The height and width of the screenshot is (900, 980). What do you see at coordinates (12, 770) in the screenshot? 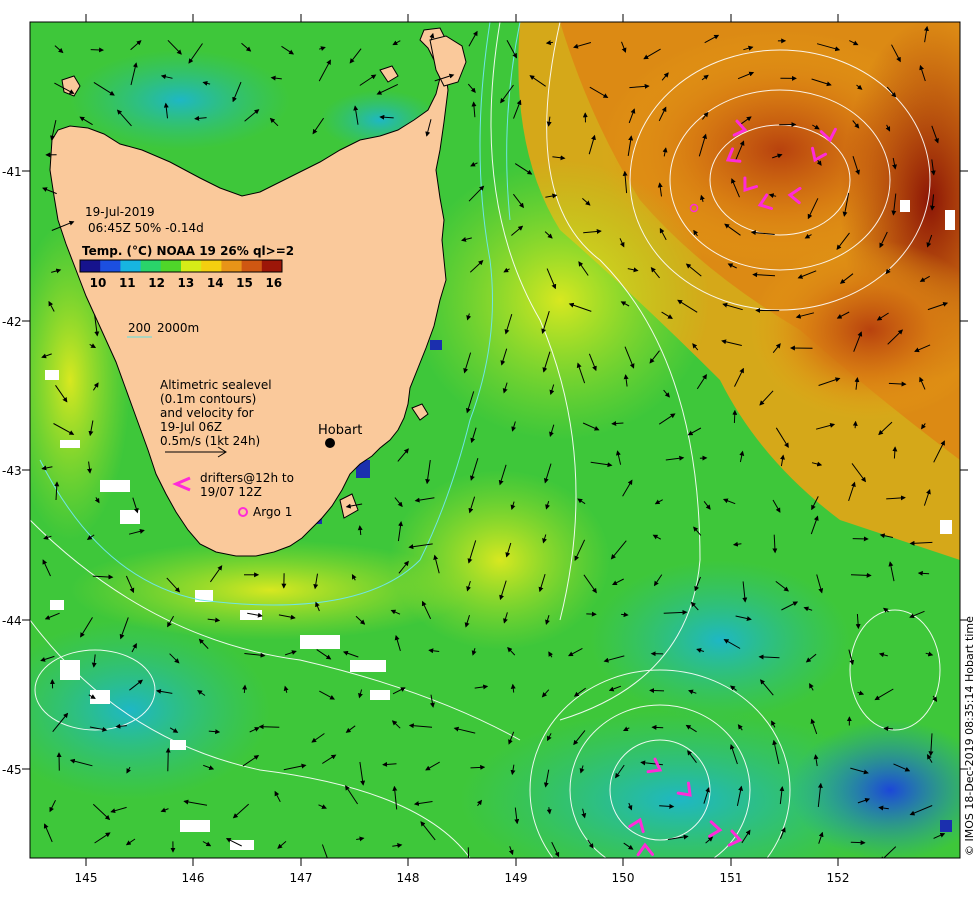
I see `y-tick-label: -45` at bounding box center [12, 770].